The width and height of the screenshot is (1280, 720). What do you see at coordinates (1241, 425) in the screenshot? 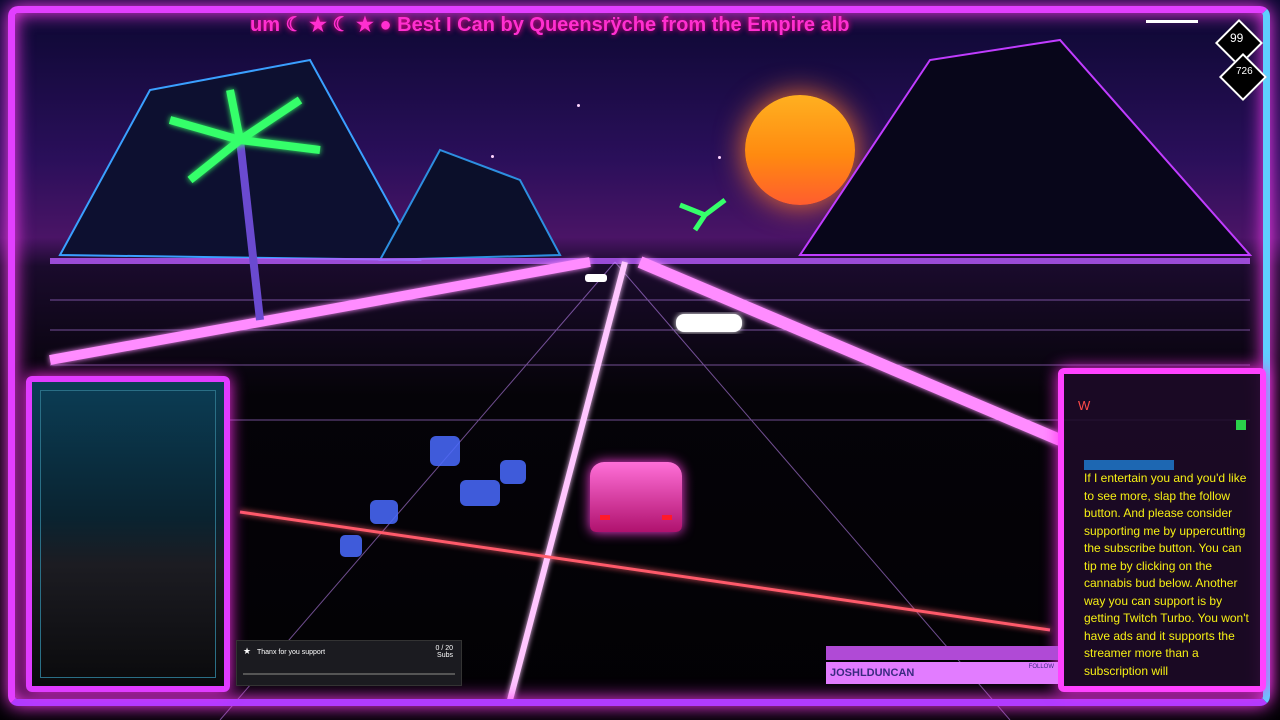
I see `chat-close-icon` at bounding box center [1241, 425].